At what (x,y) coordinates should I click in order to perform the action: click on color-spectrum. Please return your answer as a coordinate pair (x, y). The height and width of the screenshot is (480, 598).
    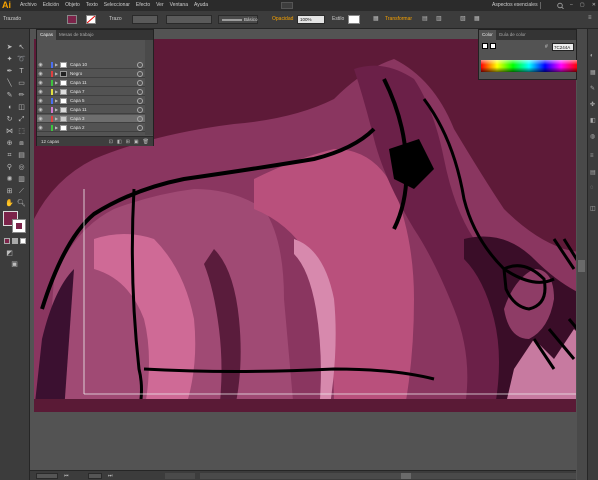
    Looking at the image, I should click on (529, 66).